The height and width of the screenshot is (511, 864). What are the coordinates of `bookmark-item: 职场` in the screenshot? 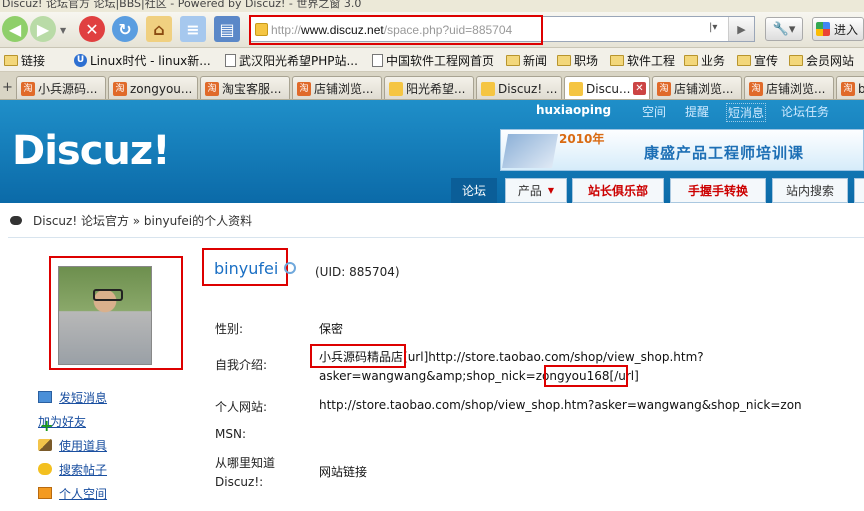 It's located at (577, 60).